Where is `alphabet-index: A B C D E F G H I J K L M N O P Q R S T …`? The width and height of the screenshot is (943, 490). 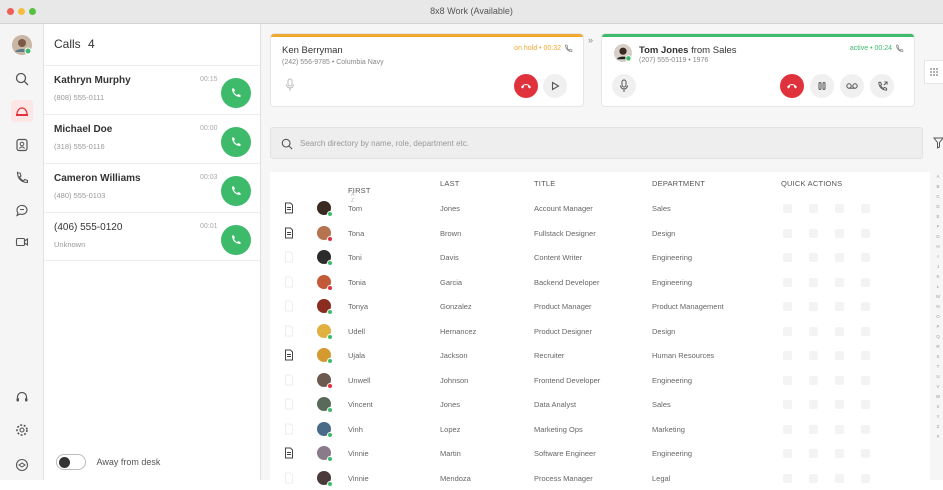 alphabet-index: A B C D E F G H I J K L M N O P Q R S T … is located at coordinates (938, 326).